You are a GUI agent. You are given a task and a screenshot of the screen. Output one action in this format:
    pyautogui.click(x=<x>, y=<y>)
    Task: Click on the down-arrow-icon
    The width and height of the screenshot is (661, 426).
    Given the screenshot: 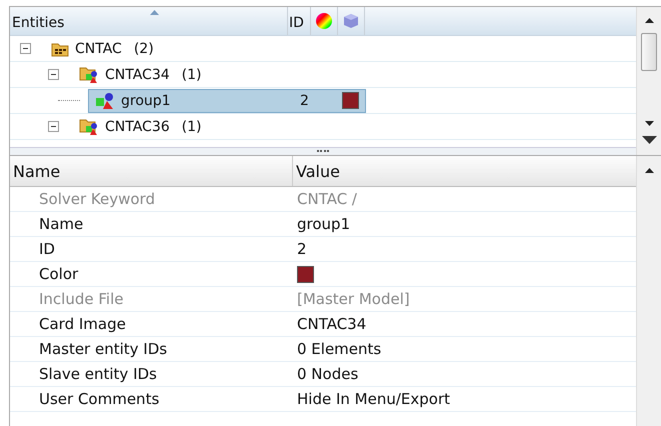 What is the action you would take?
    pyautogui.click(x=649, y=123)
    